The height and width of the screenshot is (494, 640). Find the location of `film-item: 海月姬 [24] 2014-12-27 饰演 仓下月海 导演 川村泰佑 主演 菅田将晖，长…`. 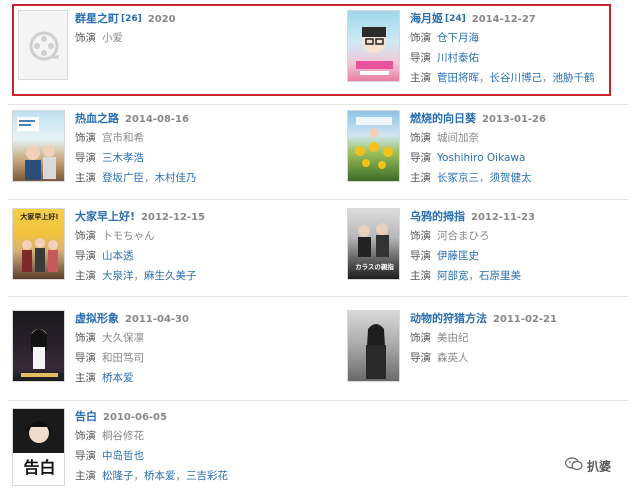

film-item: 海月姬 [24] 2014-12-27 饰演 仓下月海 导演 川村泰佑 主演 菅田将晖，长… is located at coordinates (493, 53).